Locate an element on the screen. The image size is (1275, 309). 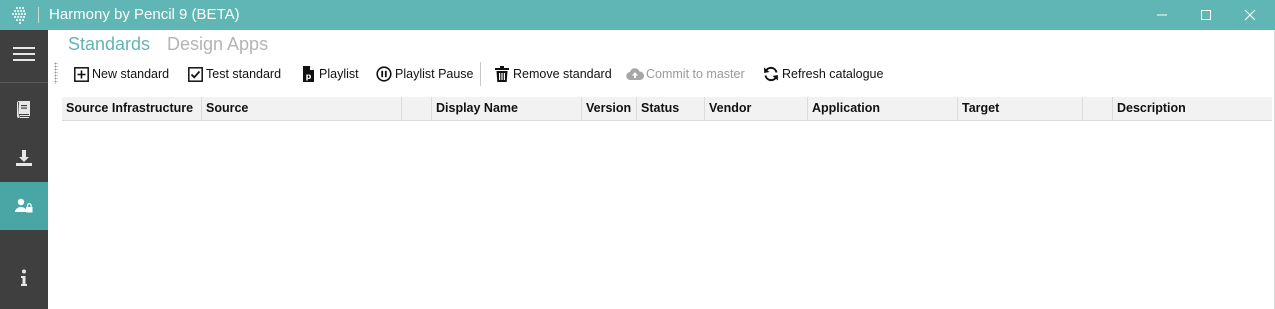
refresh-catalogue-label: Refresh catalogue is located at coordinates (833, 74).